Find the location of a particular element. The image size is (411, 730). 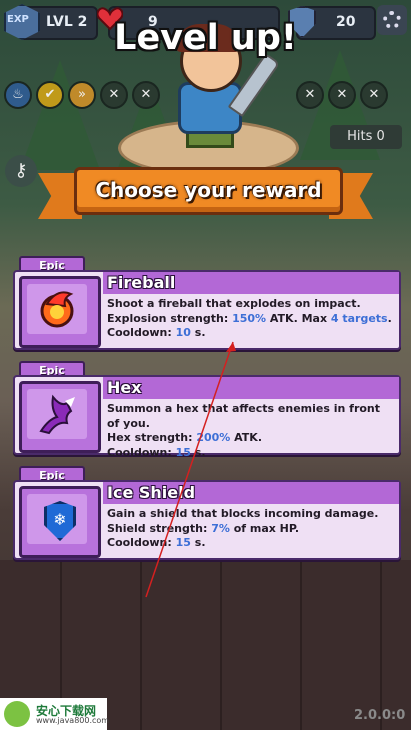

watermark-logo is located at coordinates (17, 714).